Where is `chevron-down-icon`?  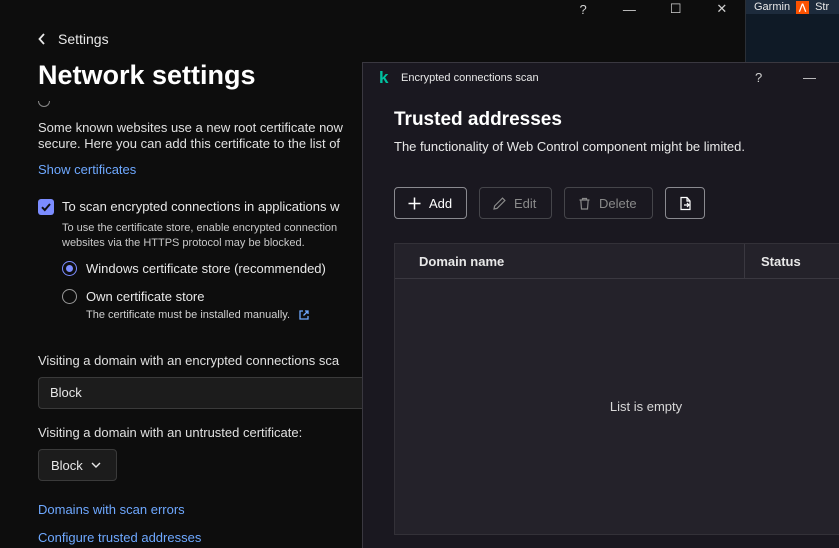 chevron-down-icon is located at coordinates (96, 465).